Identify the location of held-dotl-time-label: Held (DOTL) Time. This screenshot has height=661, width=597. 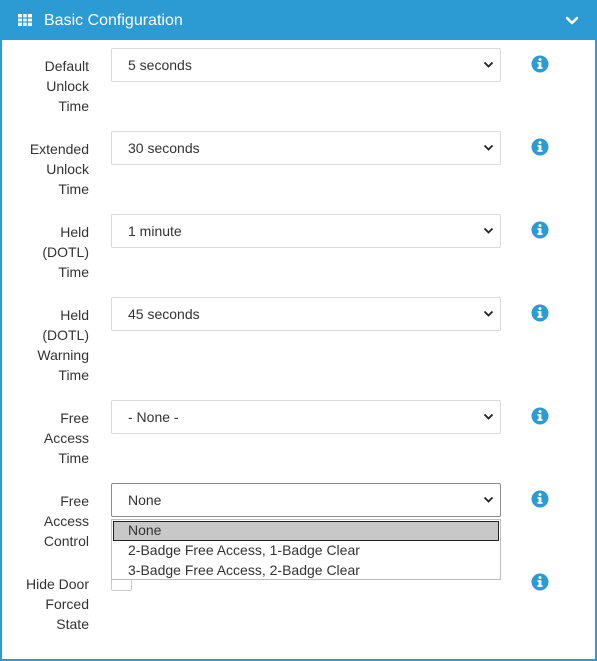
(44, 252).